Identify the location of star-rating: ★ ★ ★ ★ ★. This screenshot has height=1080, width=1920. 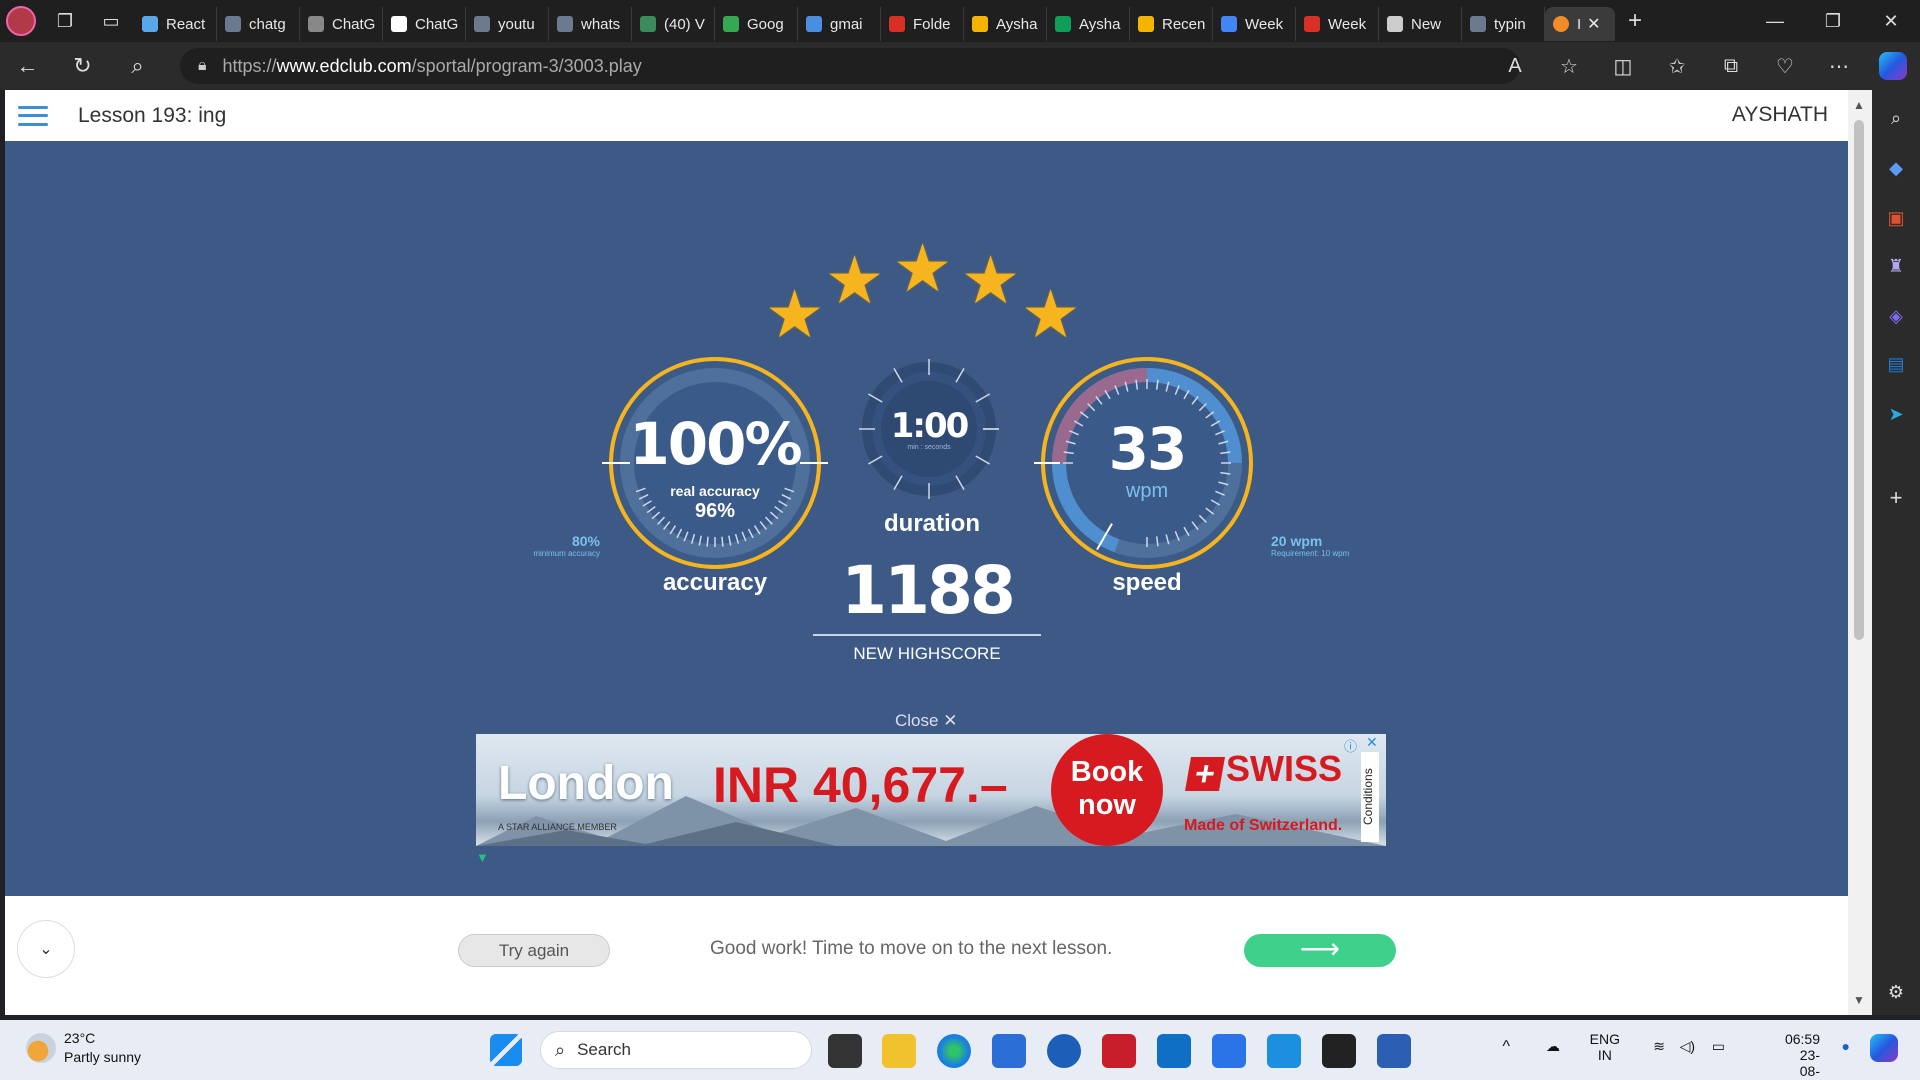
(930, 295).